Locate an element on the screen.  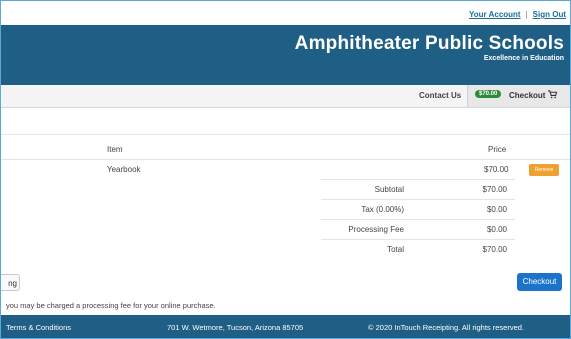
item-name: Yearbook is located at coordinates (124, 169).